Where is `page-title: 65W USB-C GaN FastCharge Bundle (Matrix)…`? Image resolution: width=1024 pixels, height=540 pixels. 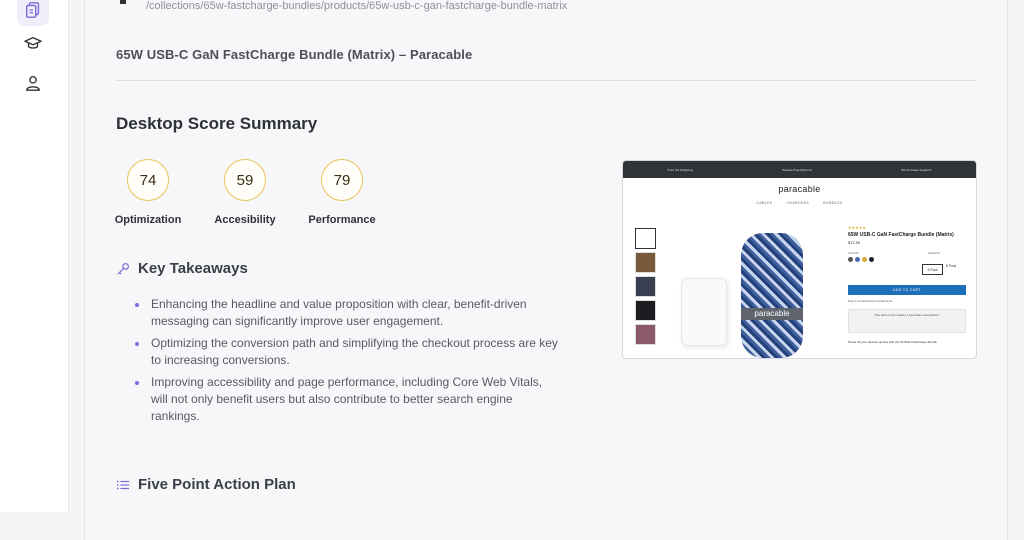
page-title: 65W USB-C GaN FastCharge Bundle (Matrix)… is located at coordinates (294, 54).